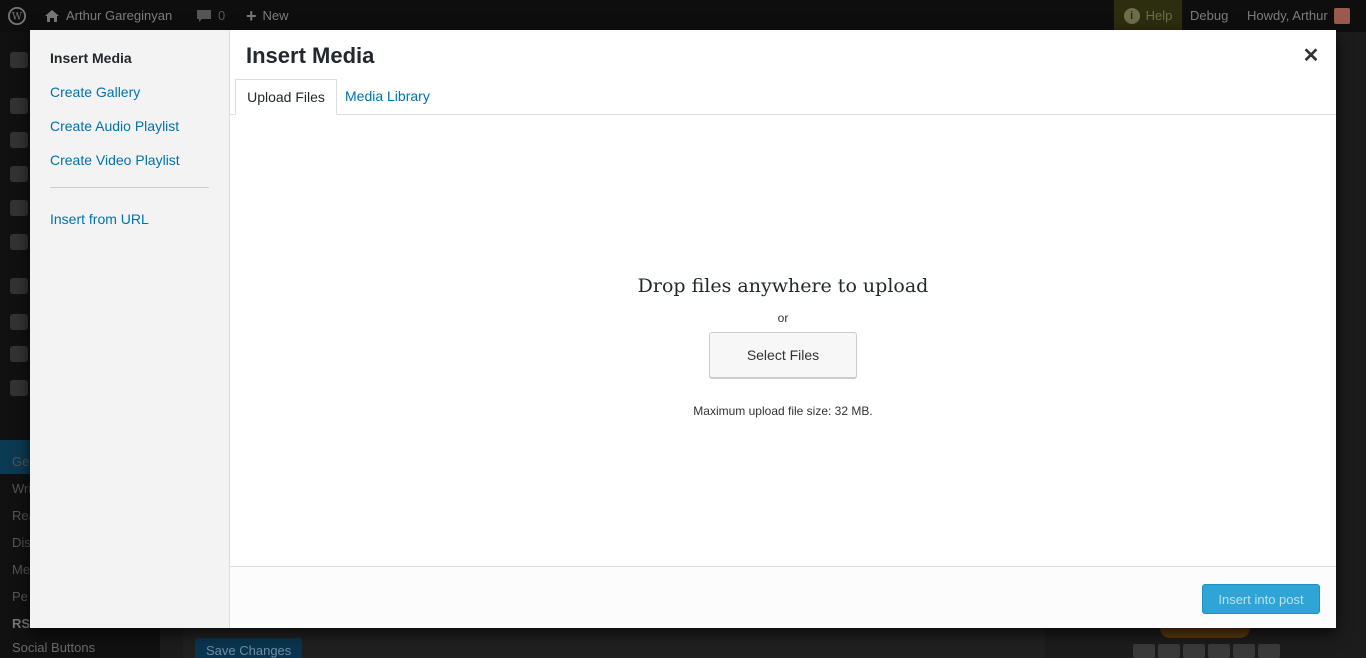 The image size is (1366, 658). I want to click on save-changes-button: Save Changes, so click(249, 648).